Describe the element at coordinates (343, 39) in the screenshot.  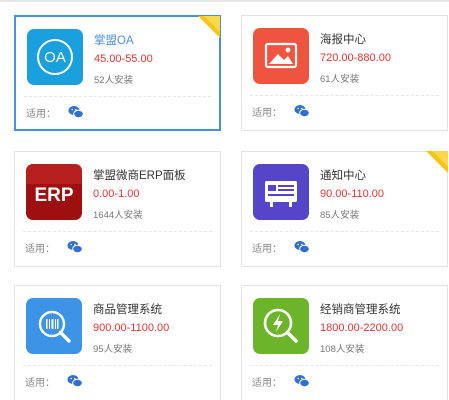
I see `app-name: 海报中心` at that location.